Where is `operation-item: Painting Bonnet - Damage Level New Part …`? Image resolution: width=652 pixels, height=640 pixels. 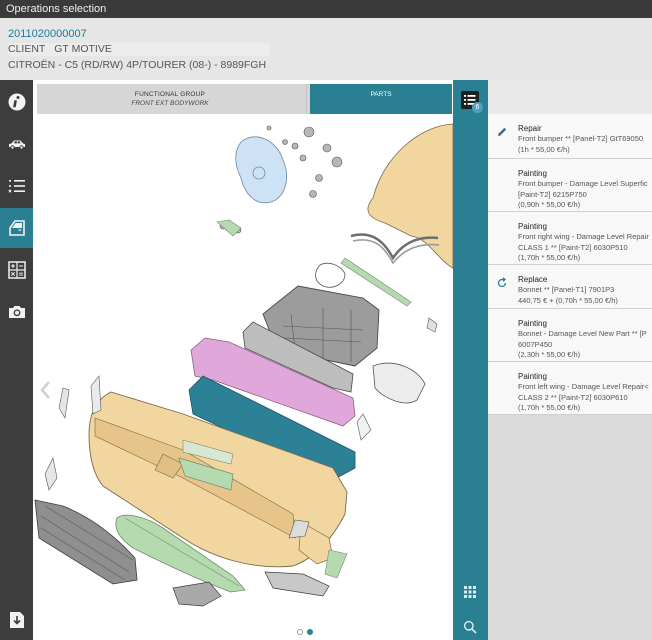 operation-item: Painting Bonnet - Damage Level New Part … is located at coordinates (570, 335).